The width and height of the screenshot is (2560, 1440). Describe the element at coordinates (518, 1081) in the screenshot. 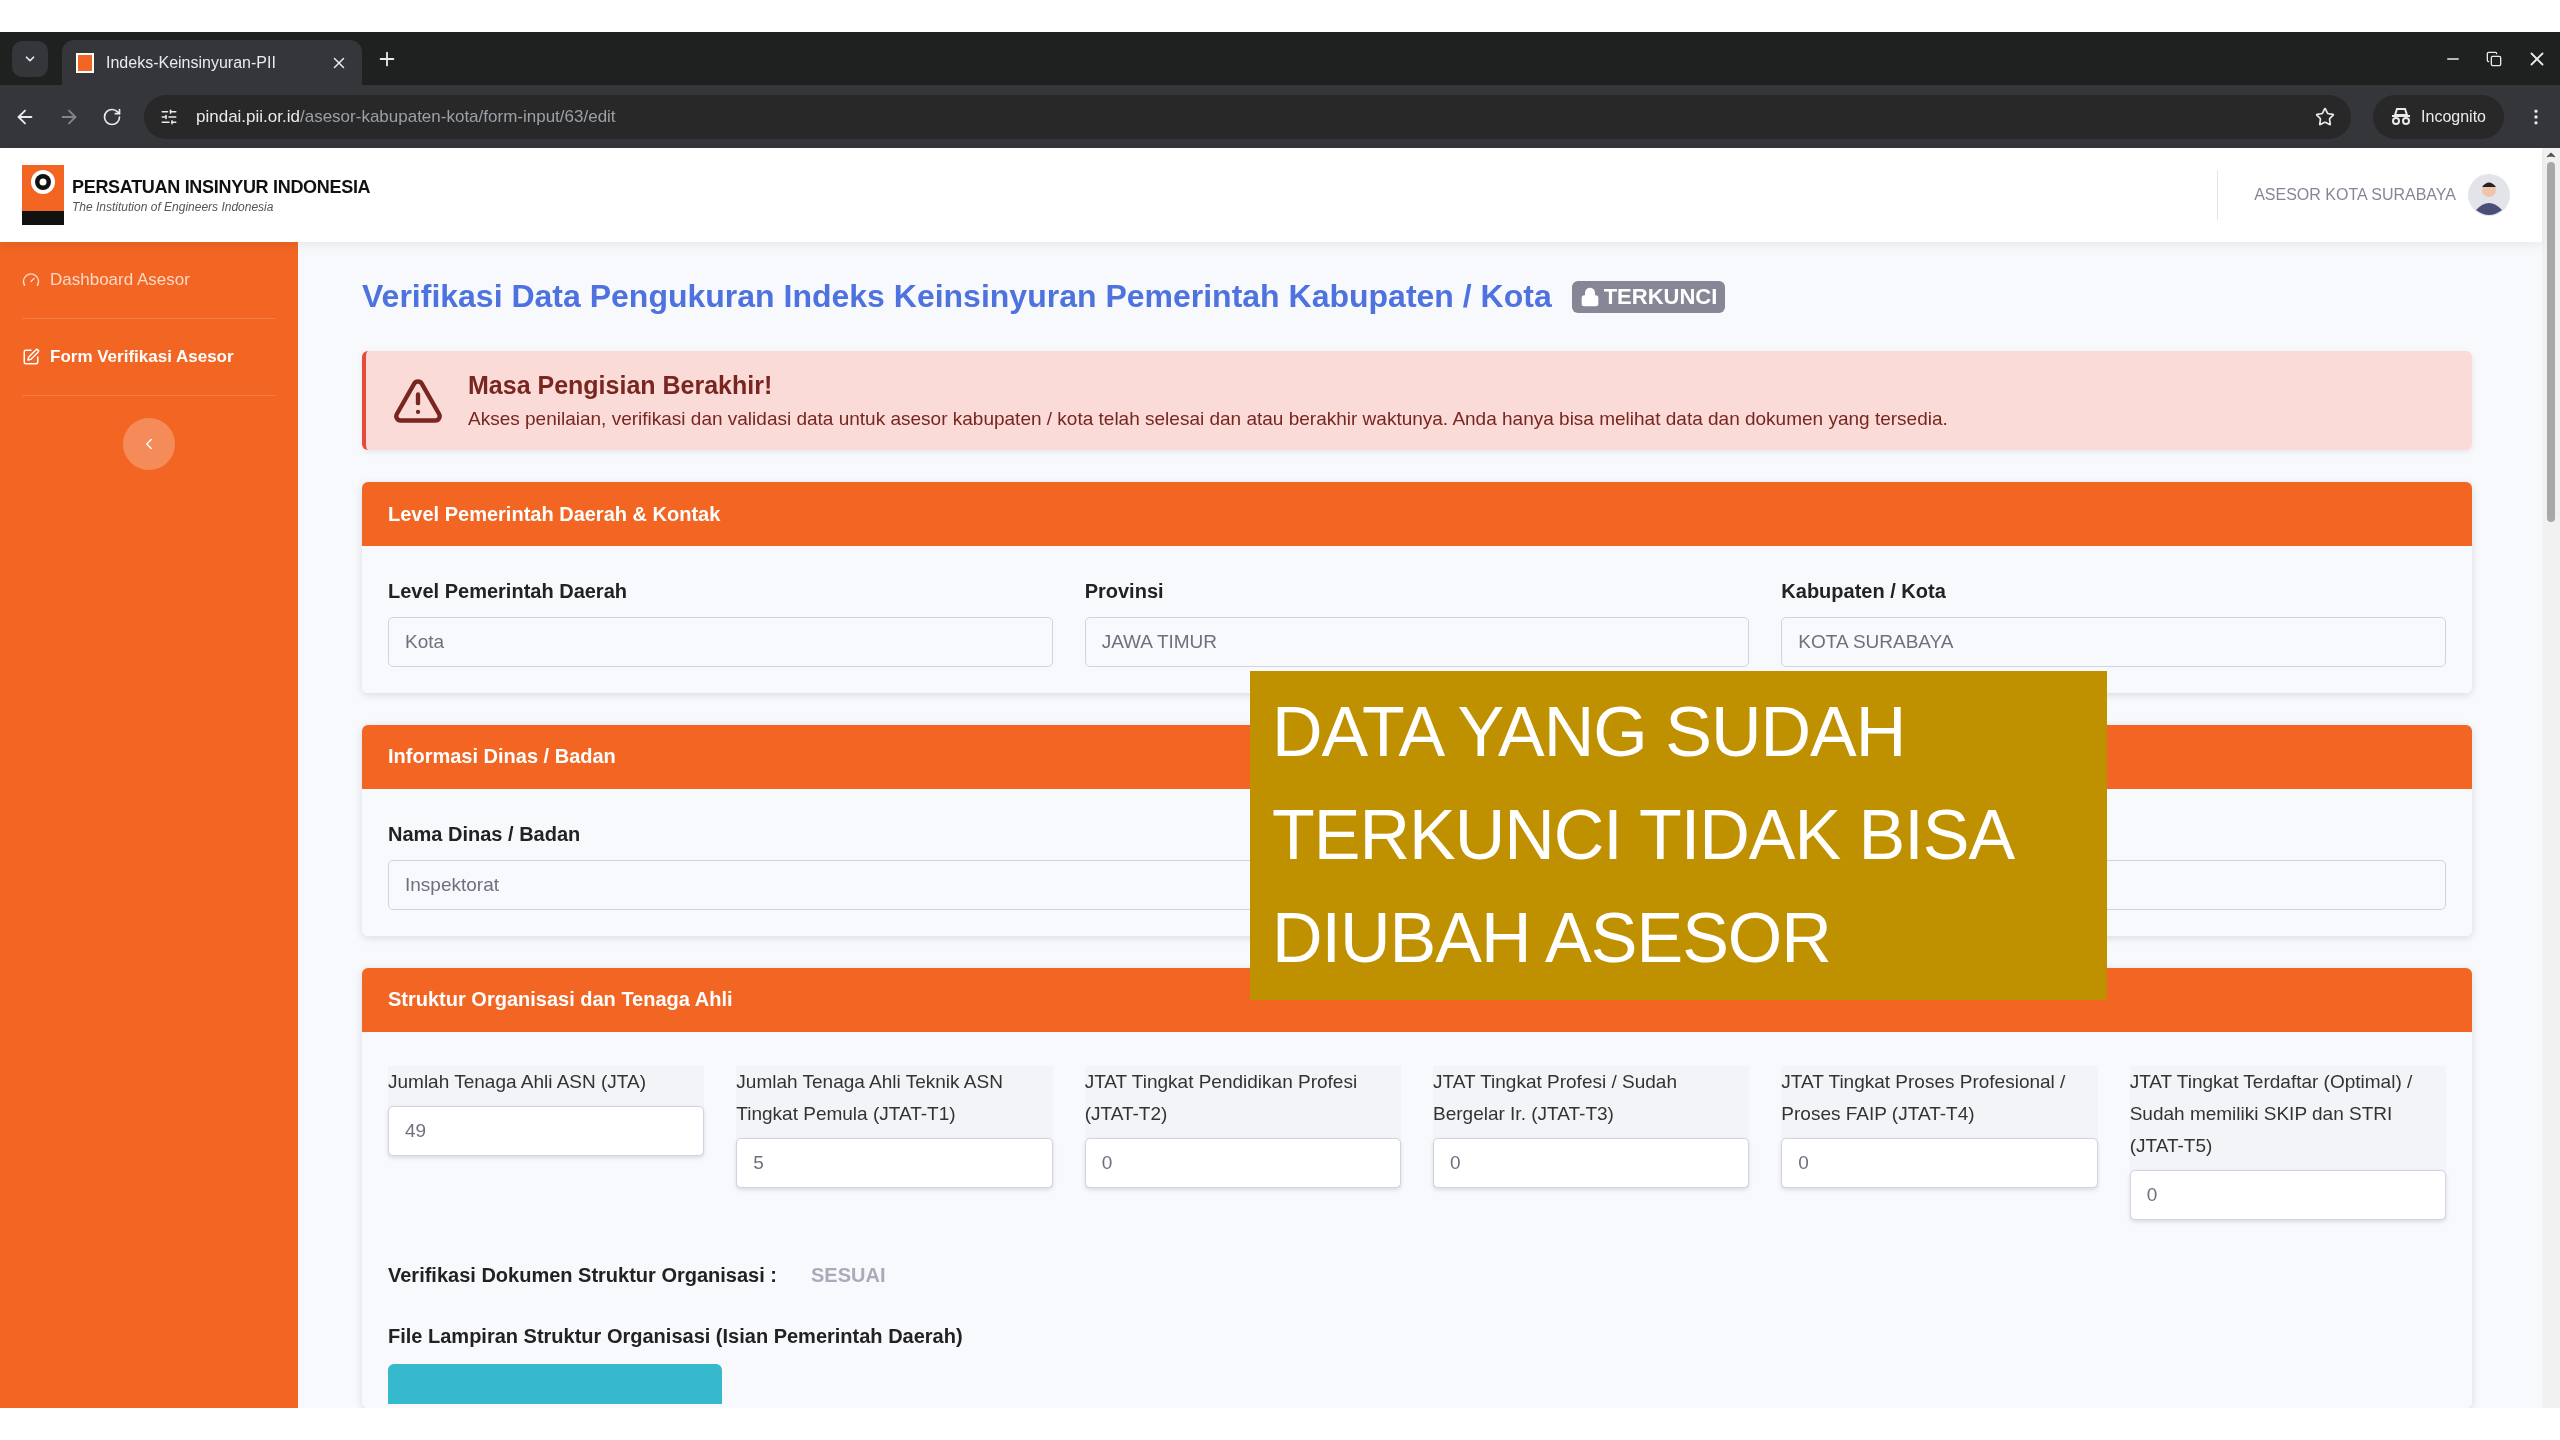

I see `field-label: Jumlah Tenaga Ahli ASN (JTA)` at that location.